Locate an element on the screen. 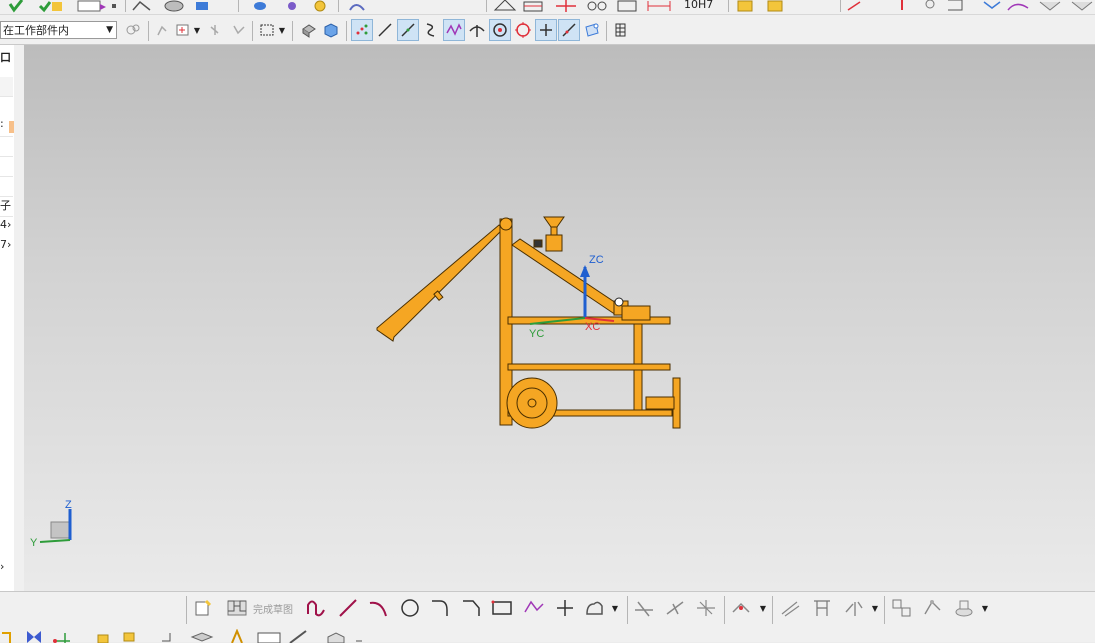  profile-button is located at coordinates (316, 608).